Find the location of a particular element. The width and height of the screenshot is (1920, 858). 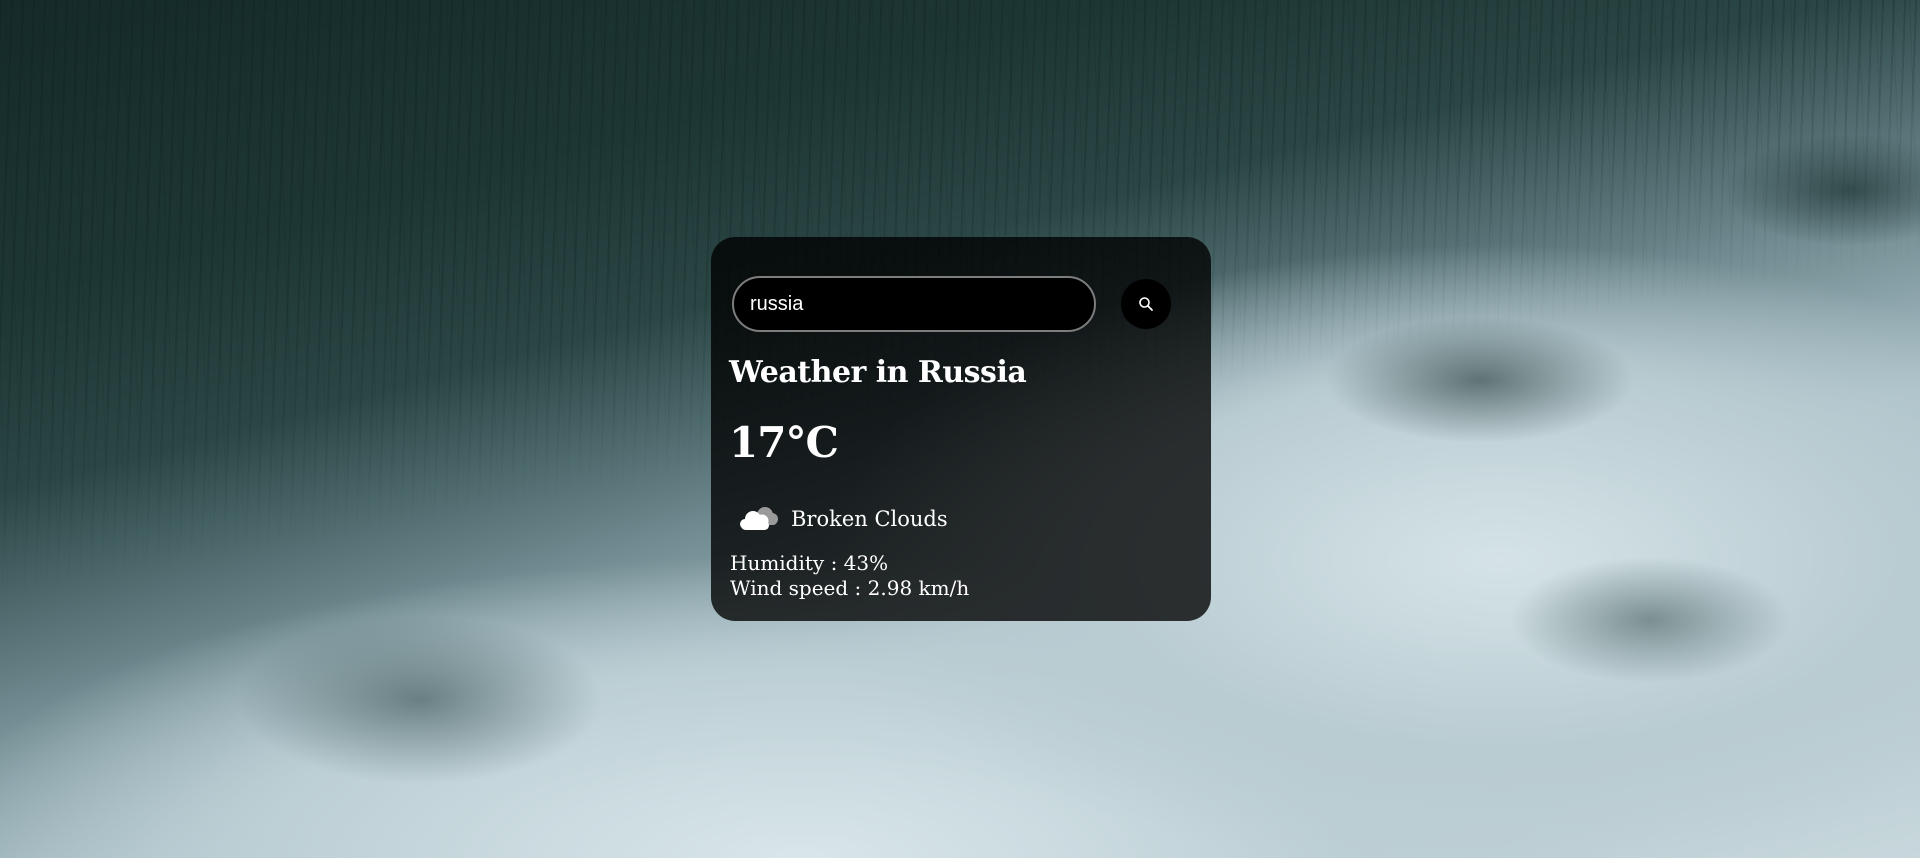

search-button is located at coordinates (1146, 304).